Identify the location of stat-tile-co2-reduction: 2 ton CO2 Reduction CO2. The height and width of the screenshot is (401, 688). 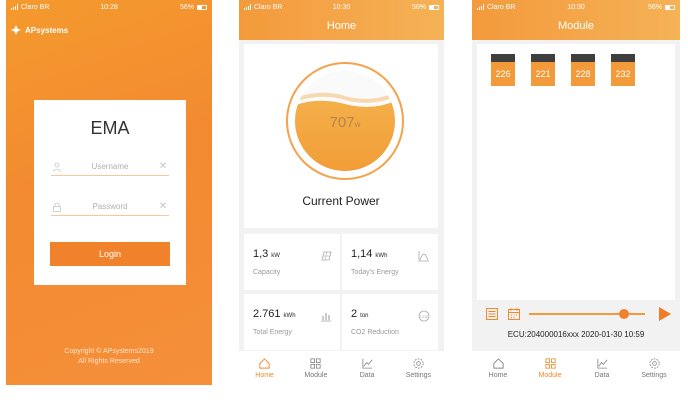
(390, 322).